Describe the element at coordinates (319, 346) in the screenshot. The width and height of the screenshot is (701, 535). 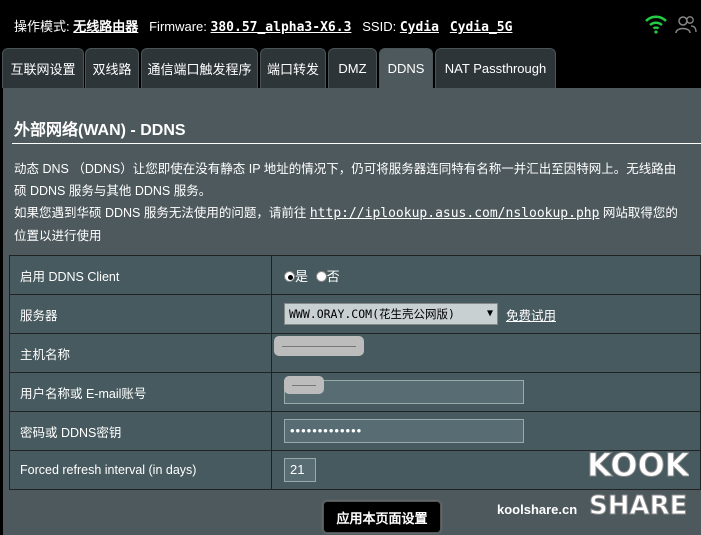
I see `host-input-redacted` at that location.